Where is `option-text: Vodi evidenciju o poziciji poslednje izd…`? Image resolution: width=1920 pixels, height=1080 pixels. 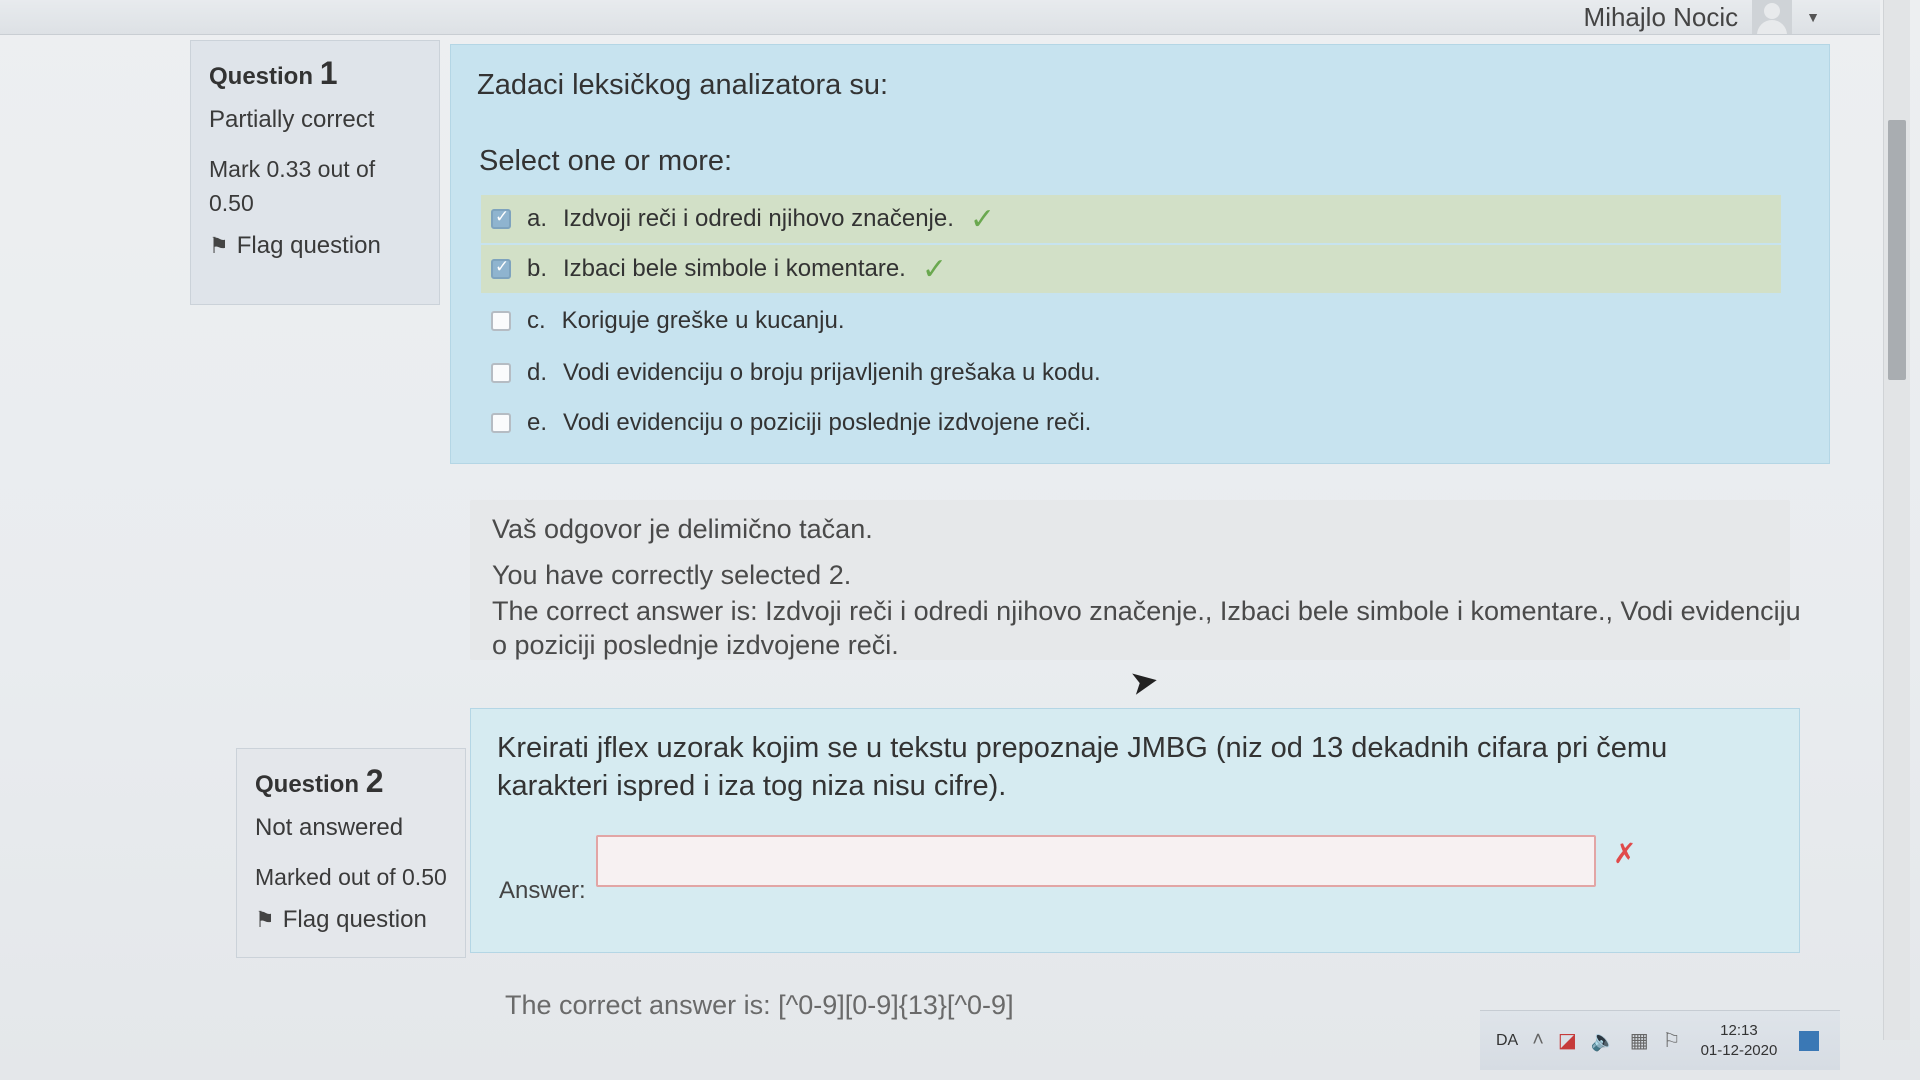 option-text: Vodi evidenciju o poziciji poslednje izd… is located at coordinates (827, 422).